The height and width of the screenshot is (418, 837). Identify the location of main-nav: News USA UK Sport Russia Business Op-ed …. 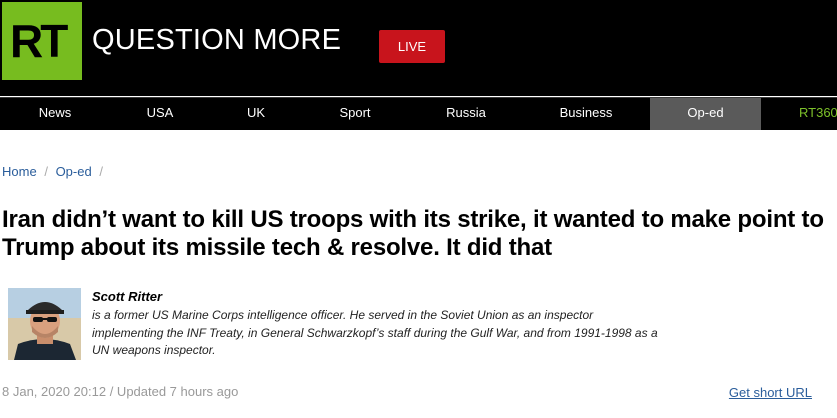
(418, 113).